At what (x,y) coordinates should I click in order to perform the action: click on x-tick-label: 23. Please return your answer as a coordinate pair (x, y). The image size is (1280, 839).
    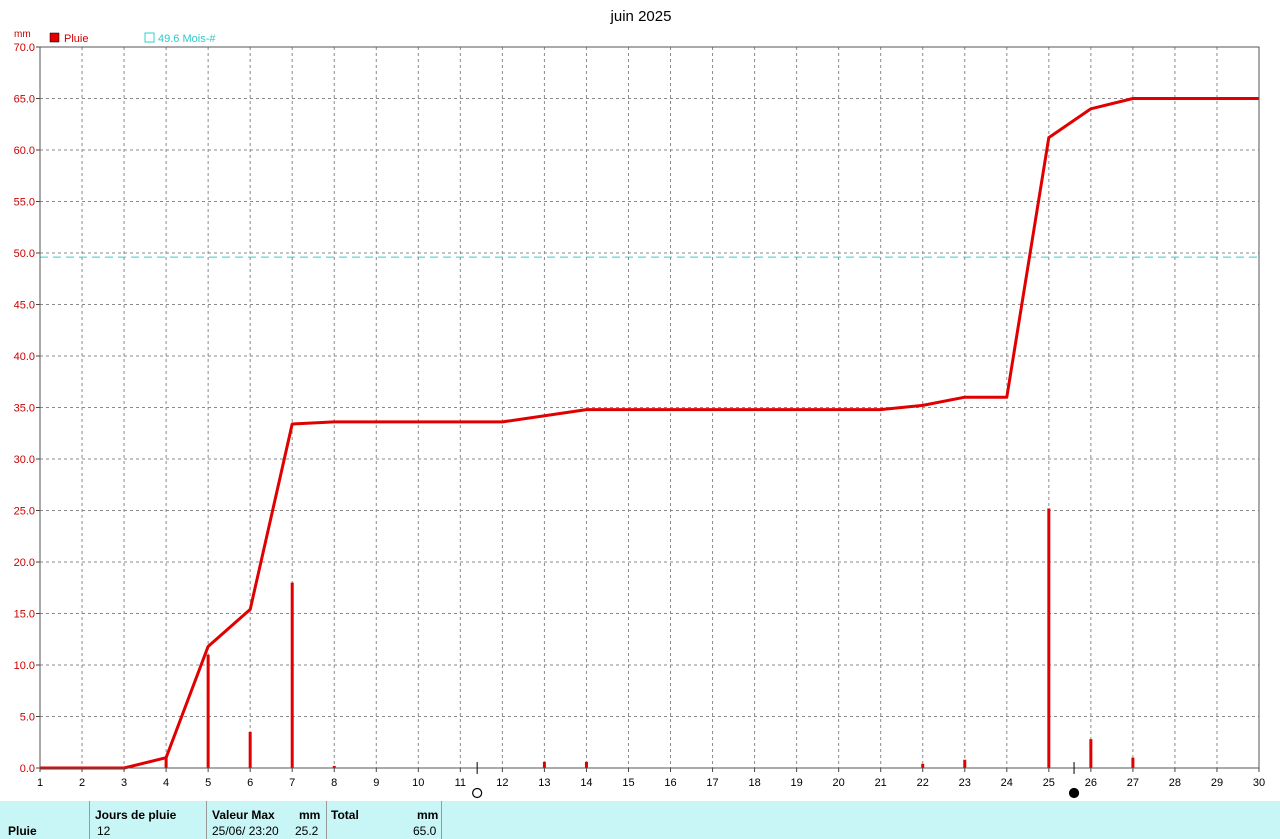
    Looking at the image, I should click on (965, 783).